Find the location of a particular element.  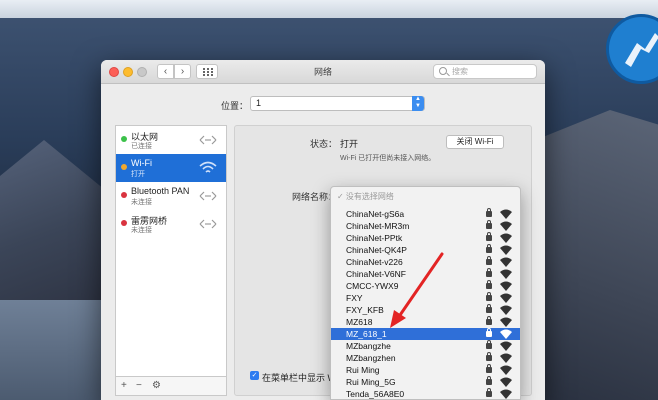

network-item: Rui Ming is located at coordinates (425, 370).